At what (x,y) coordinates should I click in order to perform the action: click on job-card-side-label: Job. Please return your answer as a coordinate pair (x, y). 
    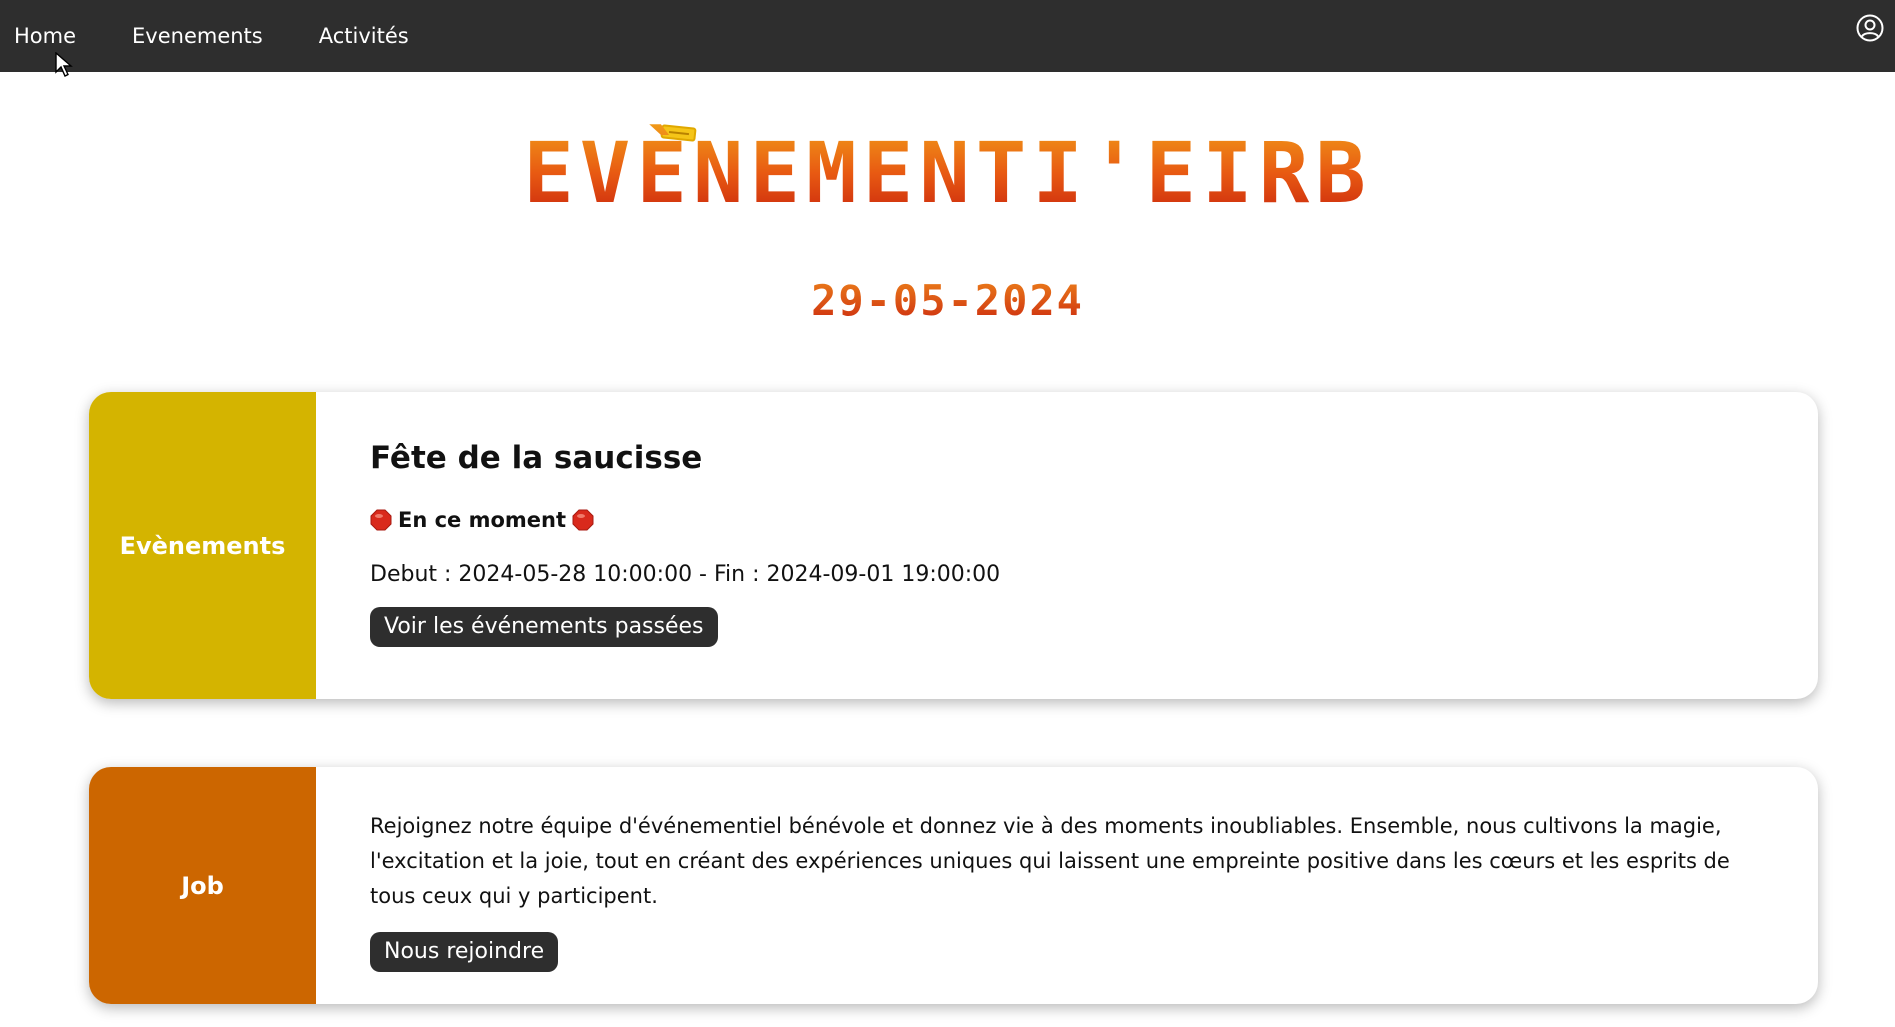
    Looking at the image, I should click on (202, 885).